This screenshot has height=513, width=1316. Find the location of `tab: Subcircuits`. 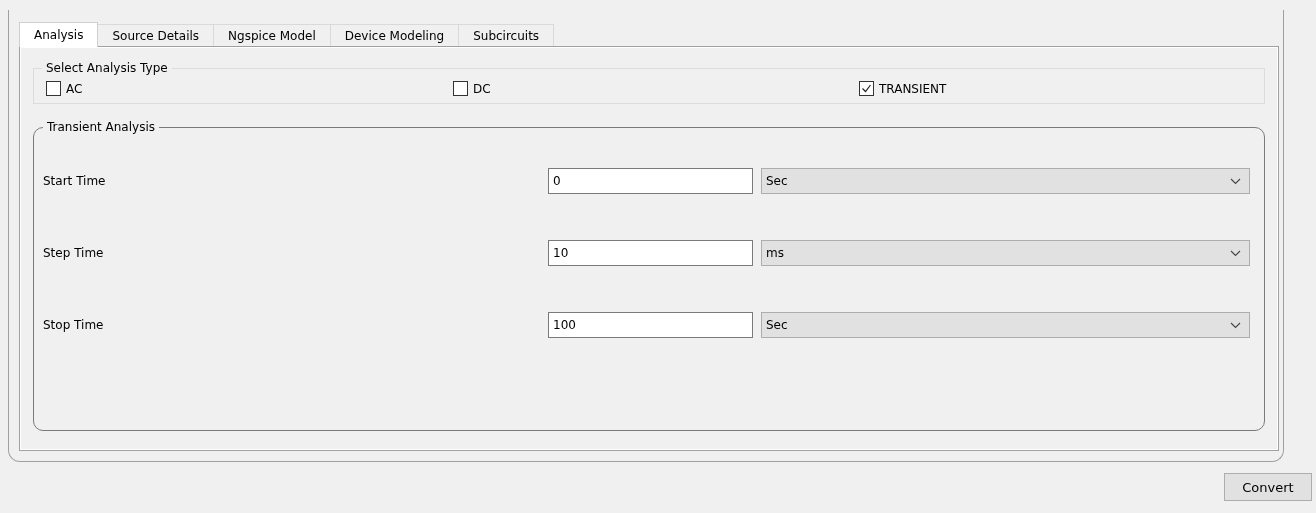

tab: Subcircuits is located at coordinates (506, 35).